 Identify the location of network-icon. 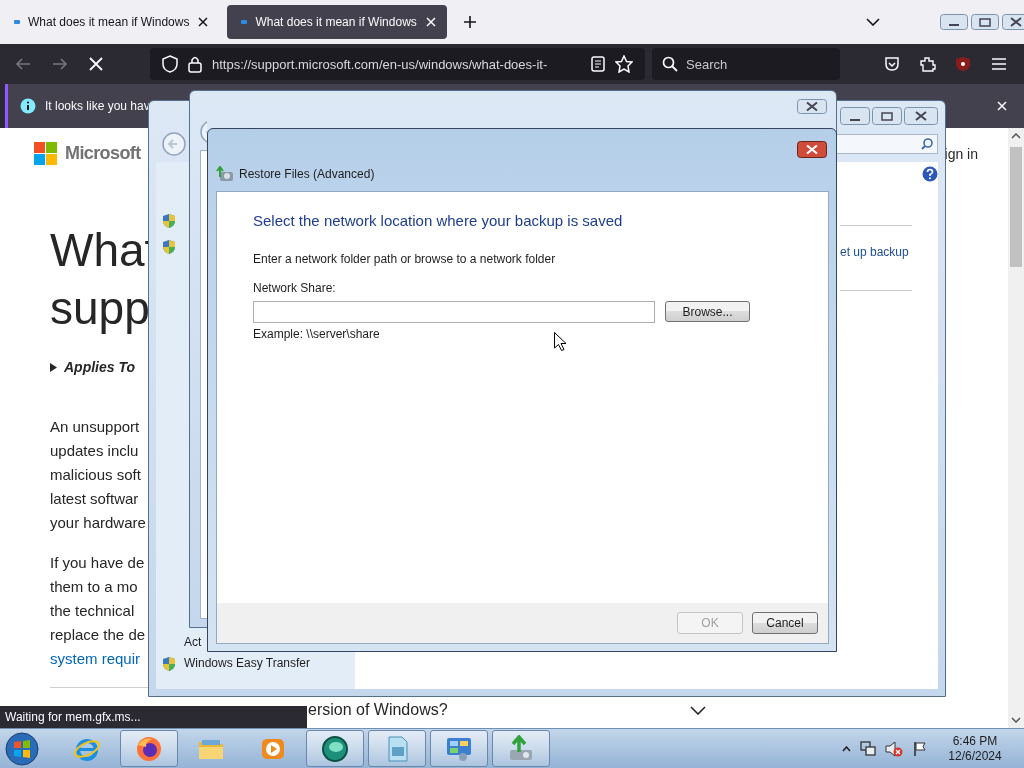
(868, 748).